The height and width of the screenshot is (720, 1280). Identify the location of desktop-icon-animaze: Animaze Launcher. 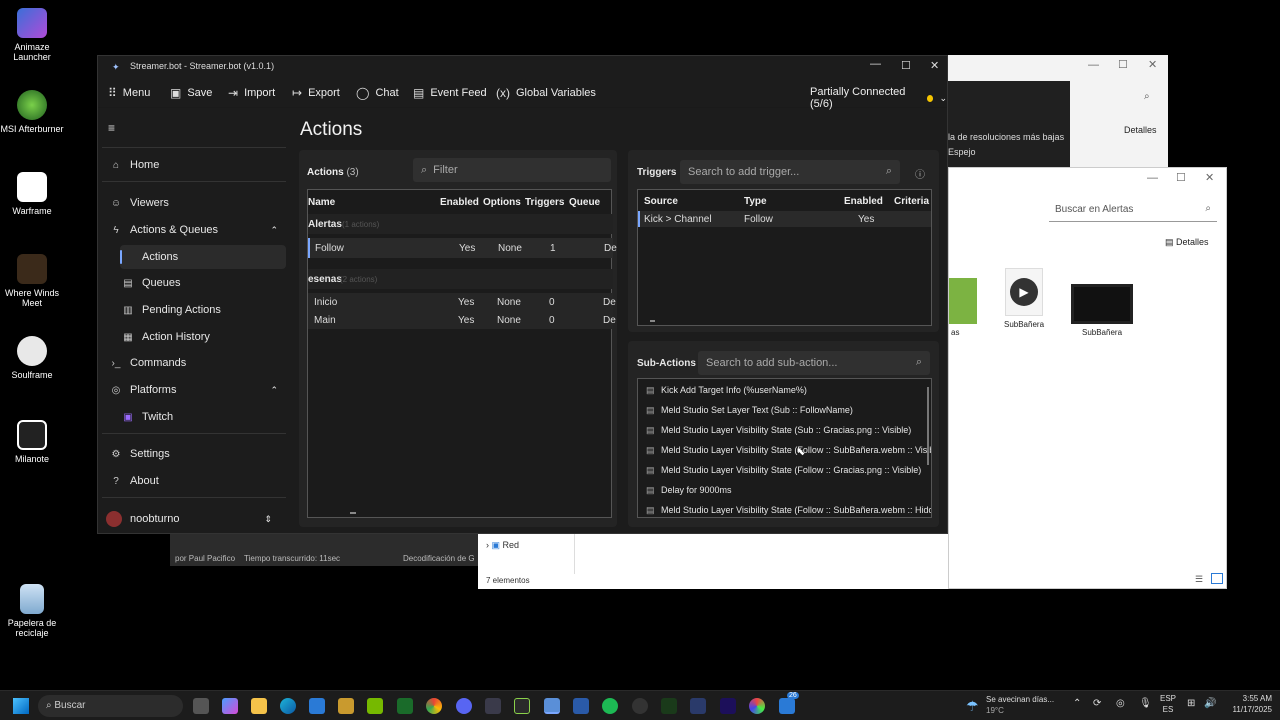
(32, 35).